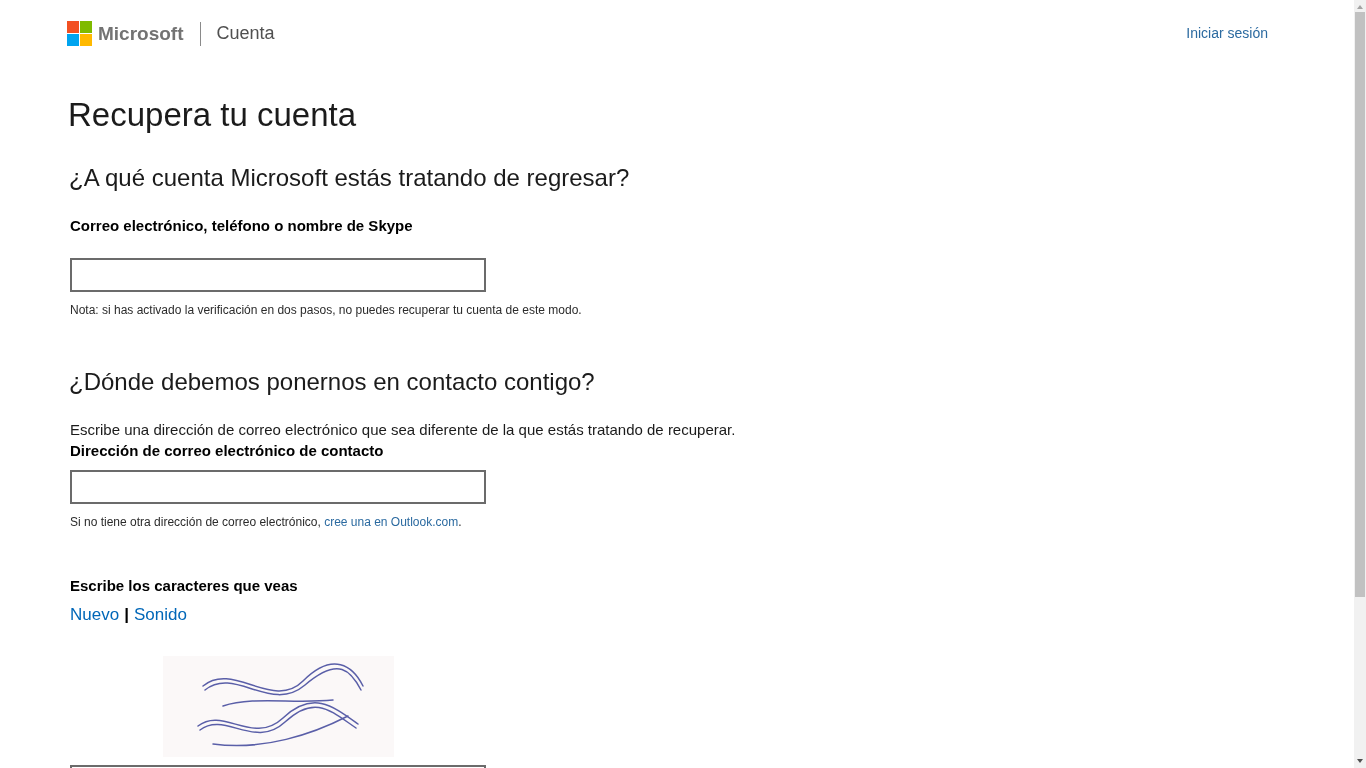 The width and height of the screenshot is (1366, 768). I want to click on scrollbar-thumb, so click(1360, 304).